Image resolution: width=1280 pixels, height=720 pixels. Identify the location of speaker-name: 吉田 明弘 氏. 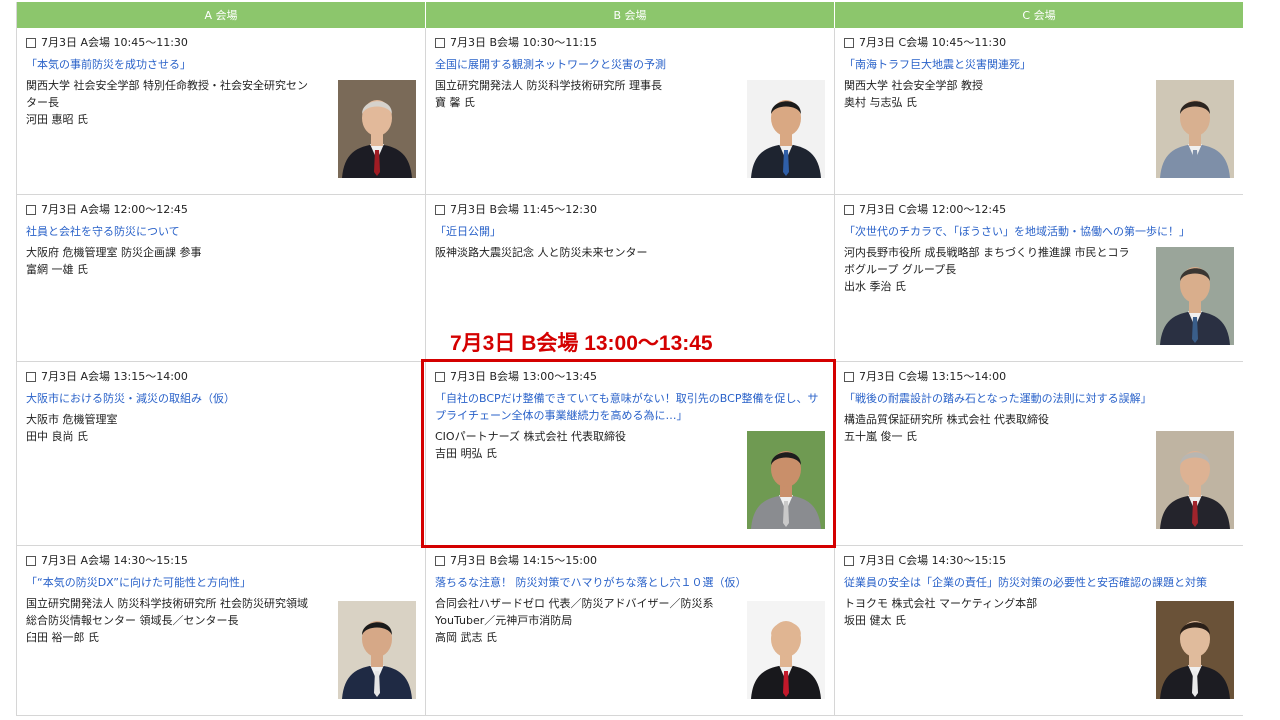
(466, 453).